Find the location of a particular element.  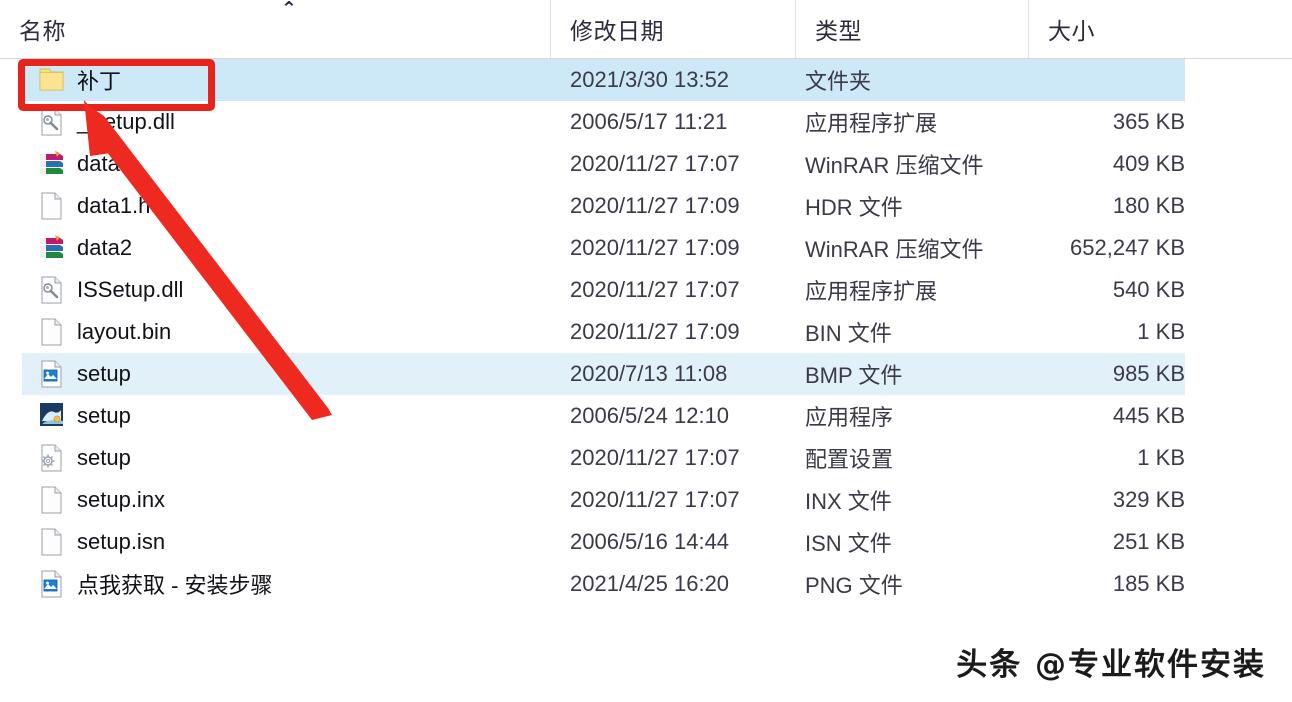

cell-file-type: WinRAR 压缩文件 is located at coordinates (894, 249).